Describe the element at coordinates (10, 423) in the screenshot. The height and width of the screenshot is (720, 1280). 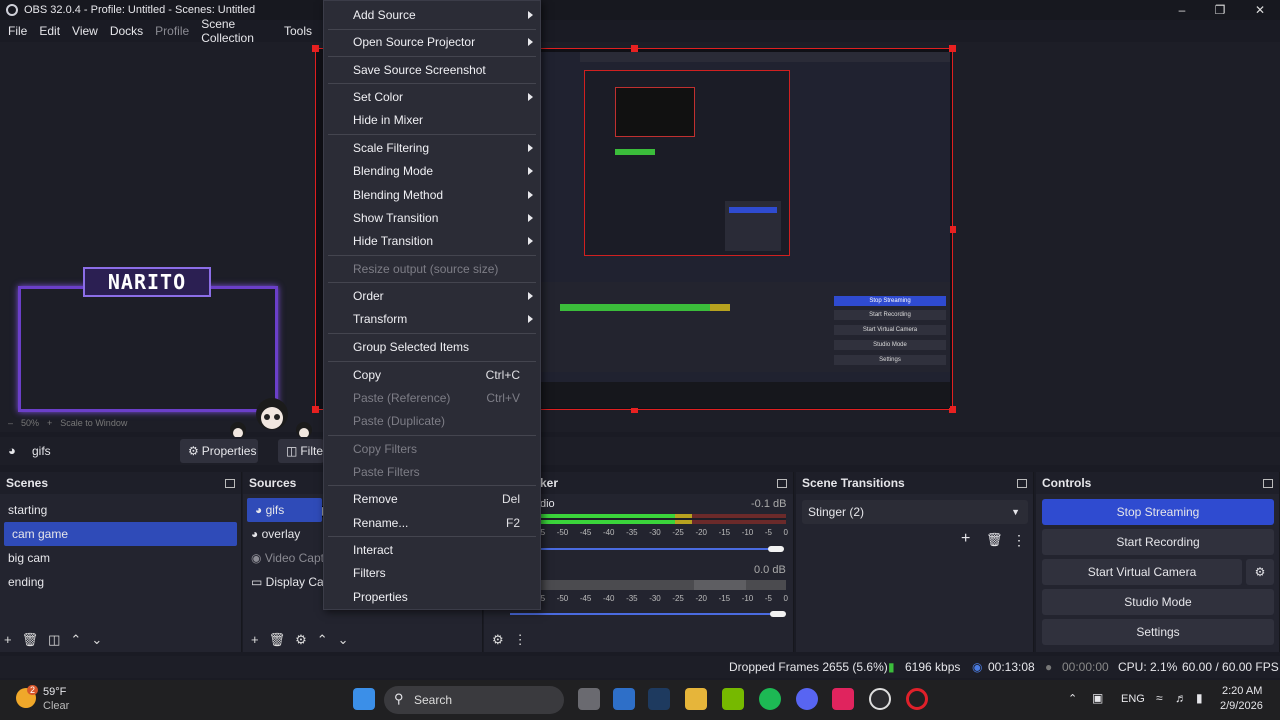
I see `zoom-out-icon: –` at that location.